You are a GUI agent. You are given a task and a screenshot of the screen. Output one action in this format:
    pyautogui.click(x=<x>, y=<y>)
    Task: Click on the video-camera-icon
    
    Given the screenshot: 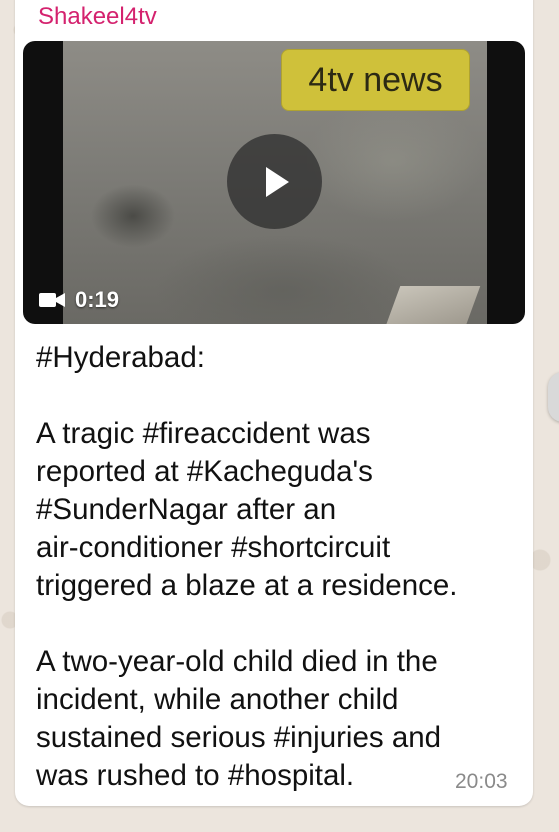 What is the action you would take?
    pyautogui.click(x=52, y=300)
    